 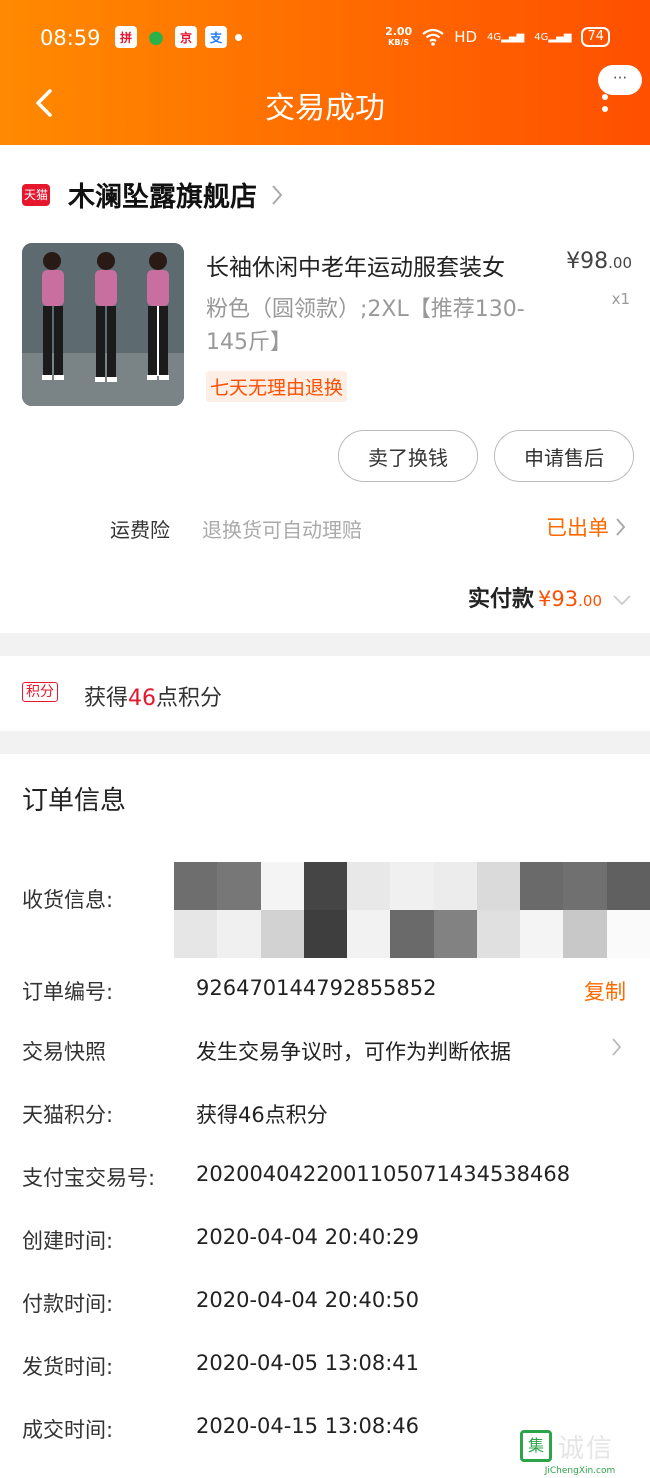 I want to click on points-tag: 积分, so click(x=40, y=692).